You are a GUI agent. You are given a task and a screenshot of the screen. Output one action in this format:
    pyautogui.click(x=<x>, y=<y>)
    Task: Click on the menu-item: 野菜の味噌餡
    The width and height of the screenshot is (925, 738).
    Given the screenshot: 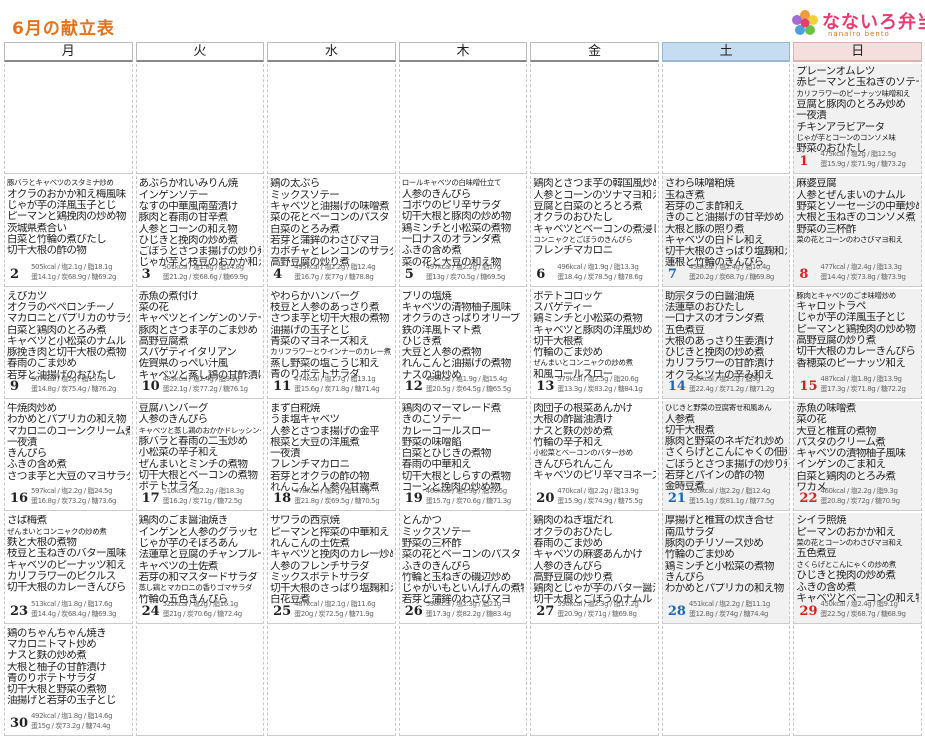 What is the action you would take?
    pyautogui.click(x=431, y=442)
    